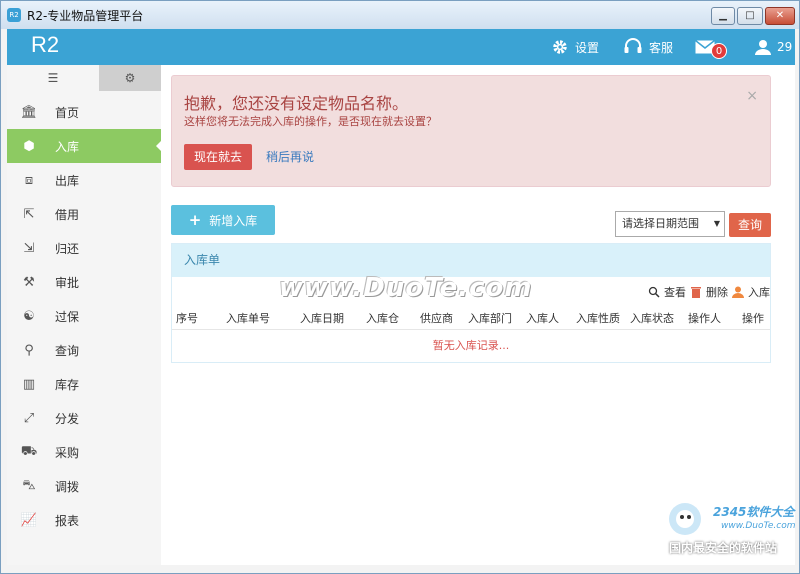 The height and width of the screenshot is (574, 800). I want to click on column-header: 入库部门, so click(490, 318).